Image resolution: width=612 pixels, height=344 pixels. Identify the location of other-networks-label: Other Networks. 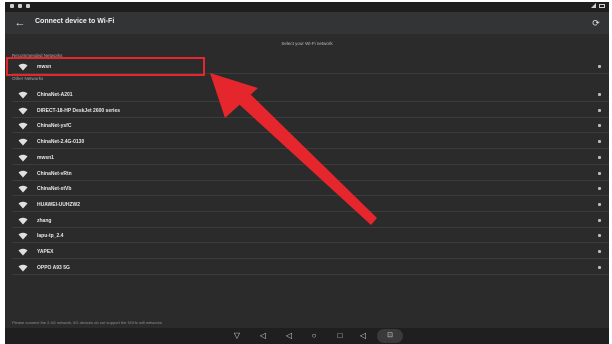
(28, 78).